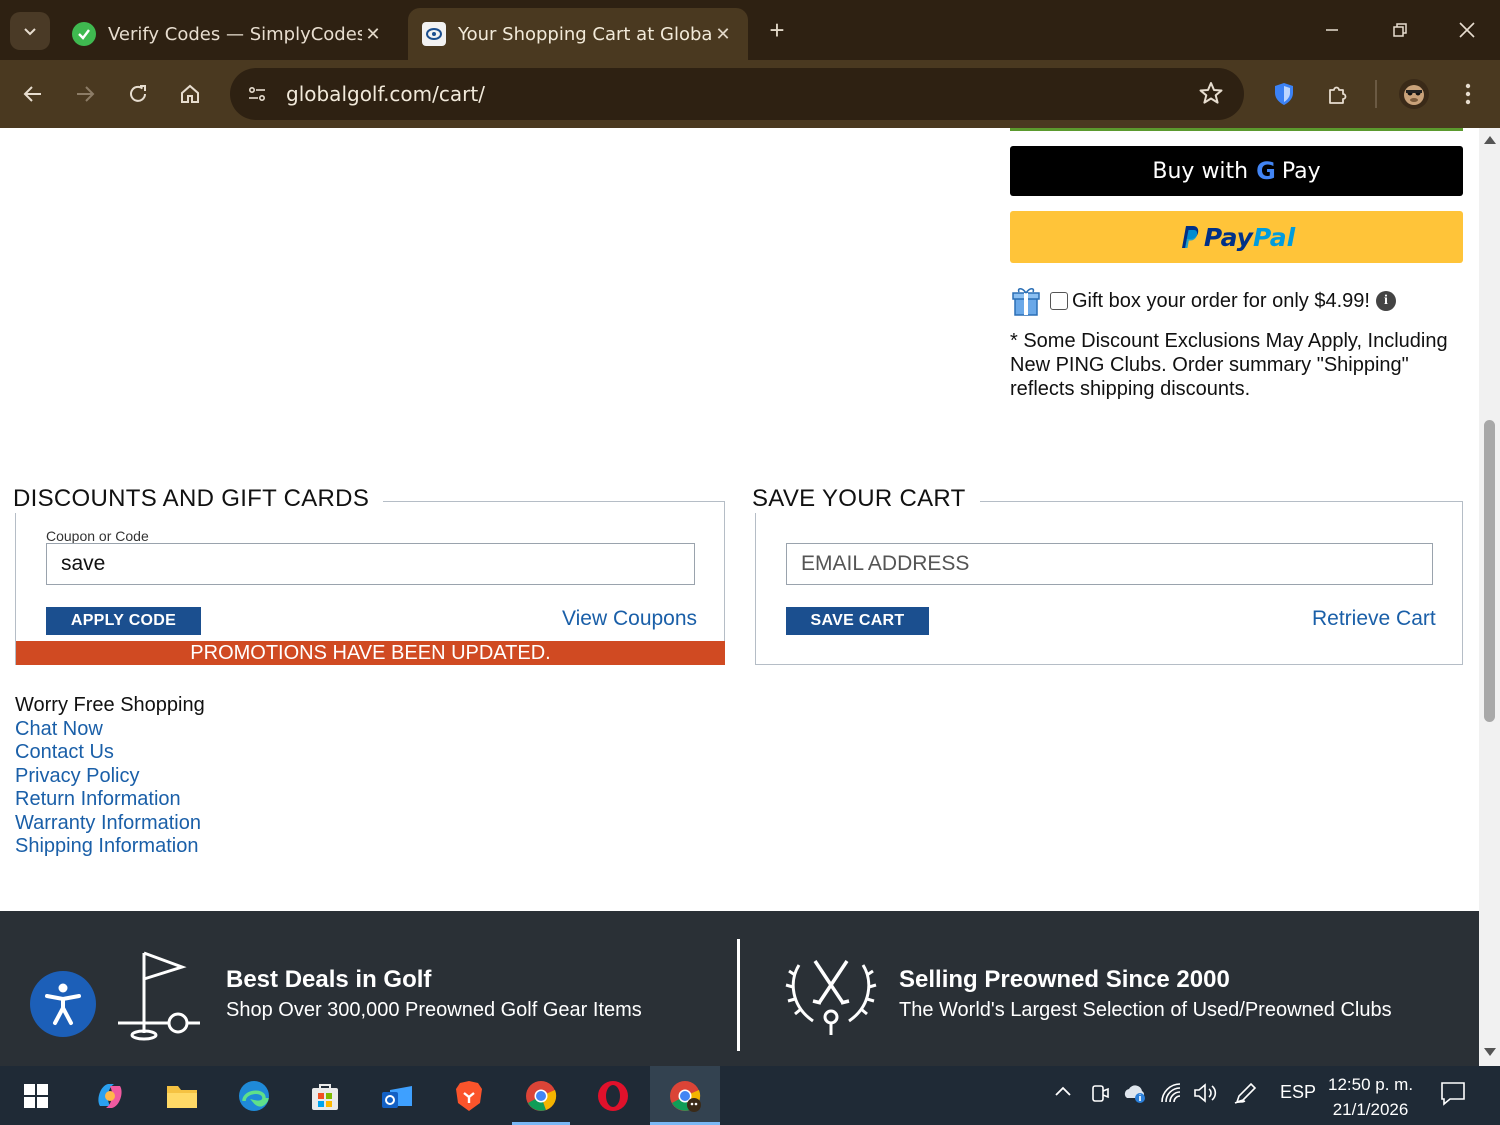 The height and width of the screenshot is (1125, 1500). I want to click on outlook-icon, so click(397, 1097).